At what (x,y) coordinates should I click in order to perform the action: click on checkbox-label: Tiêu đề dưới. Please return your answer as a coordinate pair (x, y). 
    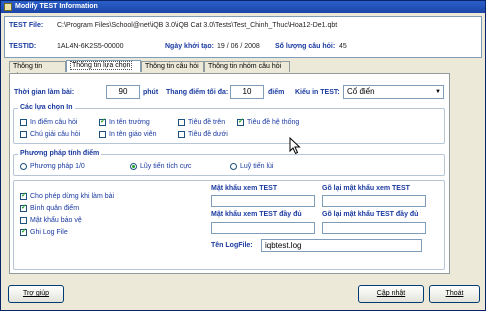
    Looking at the image, I should click on (208, 134).